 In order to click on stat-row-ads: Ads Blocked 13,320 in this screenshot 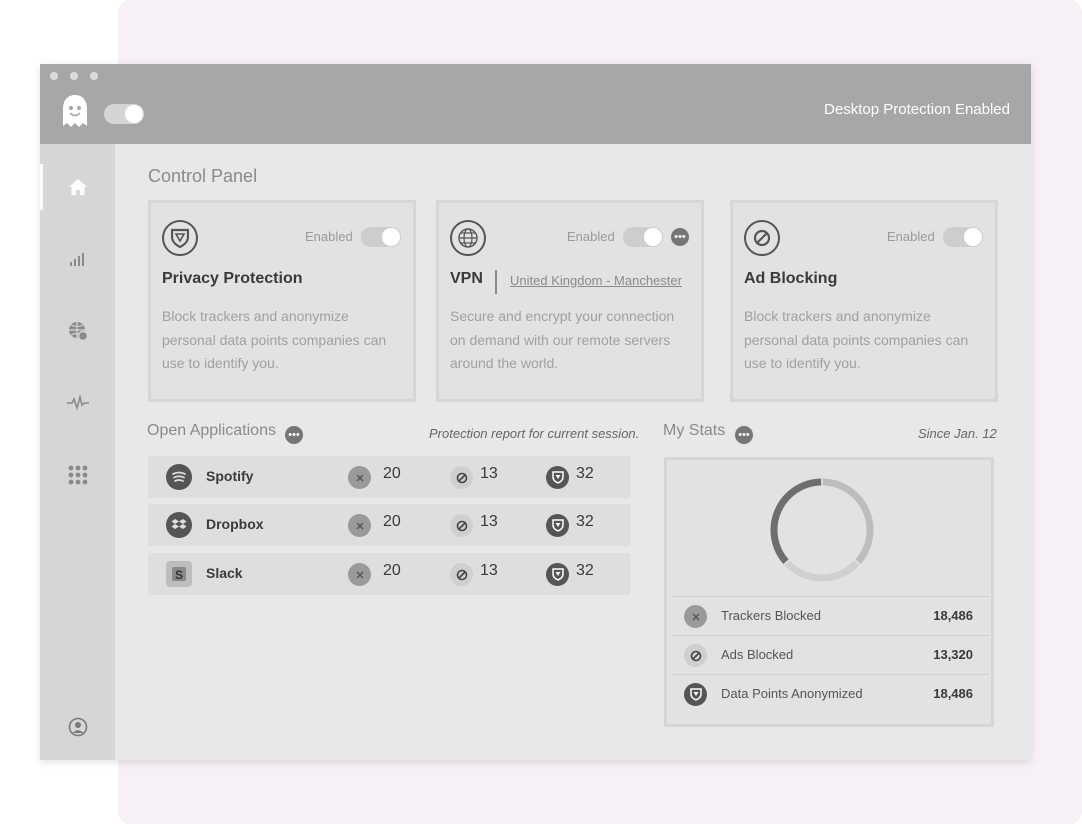, I will do `click(831, 655)`.